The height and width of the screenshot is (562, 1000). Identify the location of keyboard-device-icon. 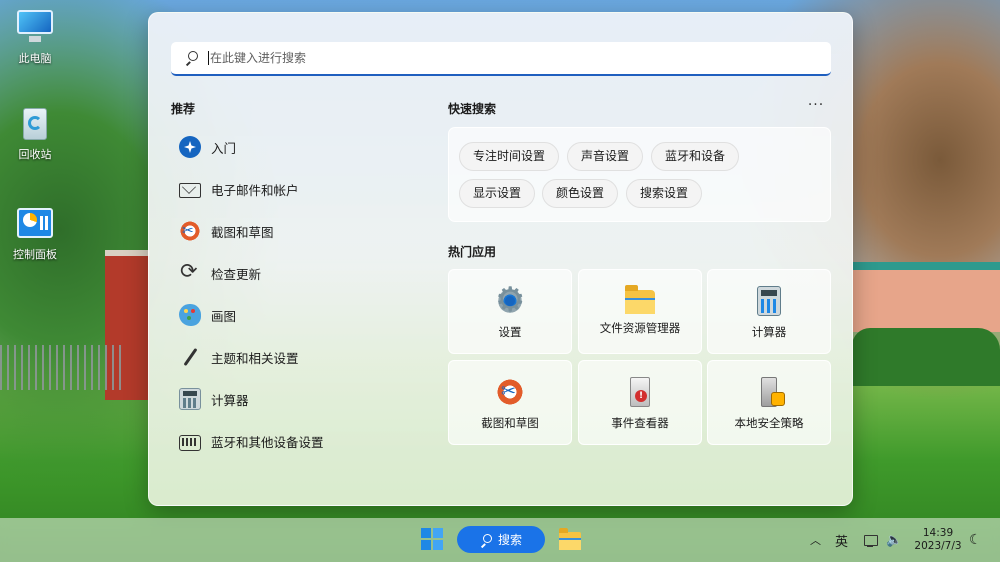
(190, 442).